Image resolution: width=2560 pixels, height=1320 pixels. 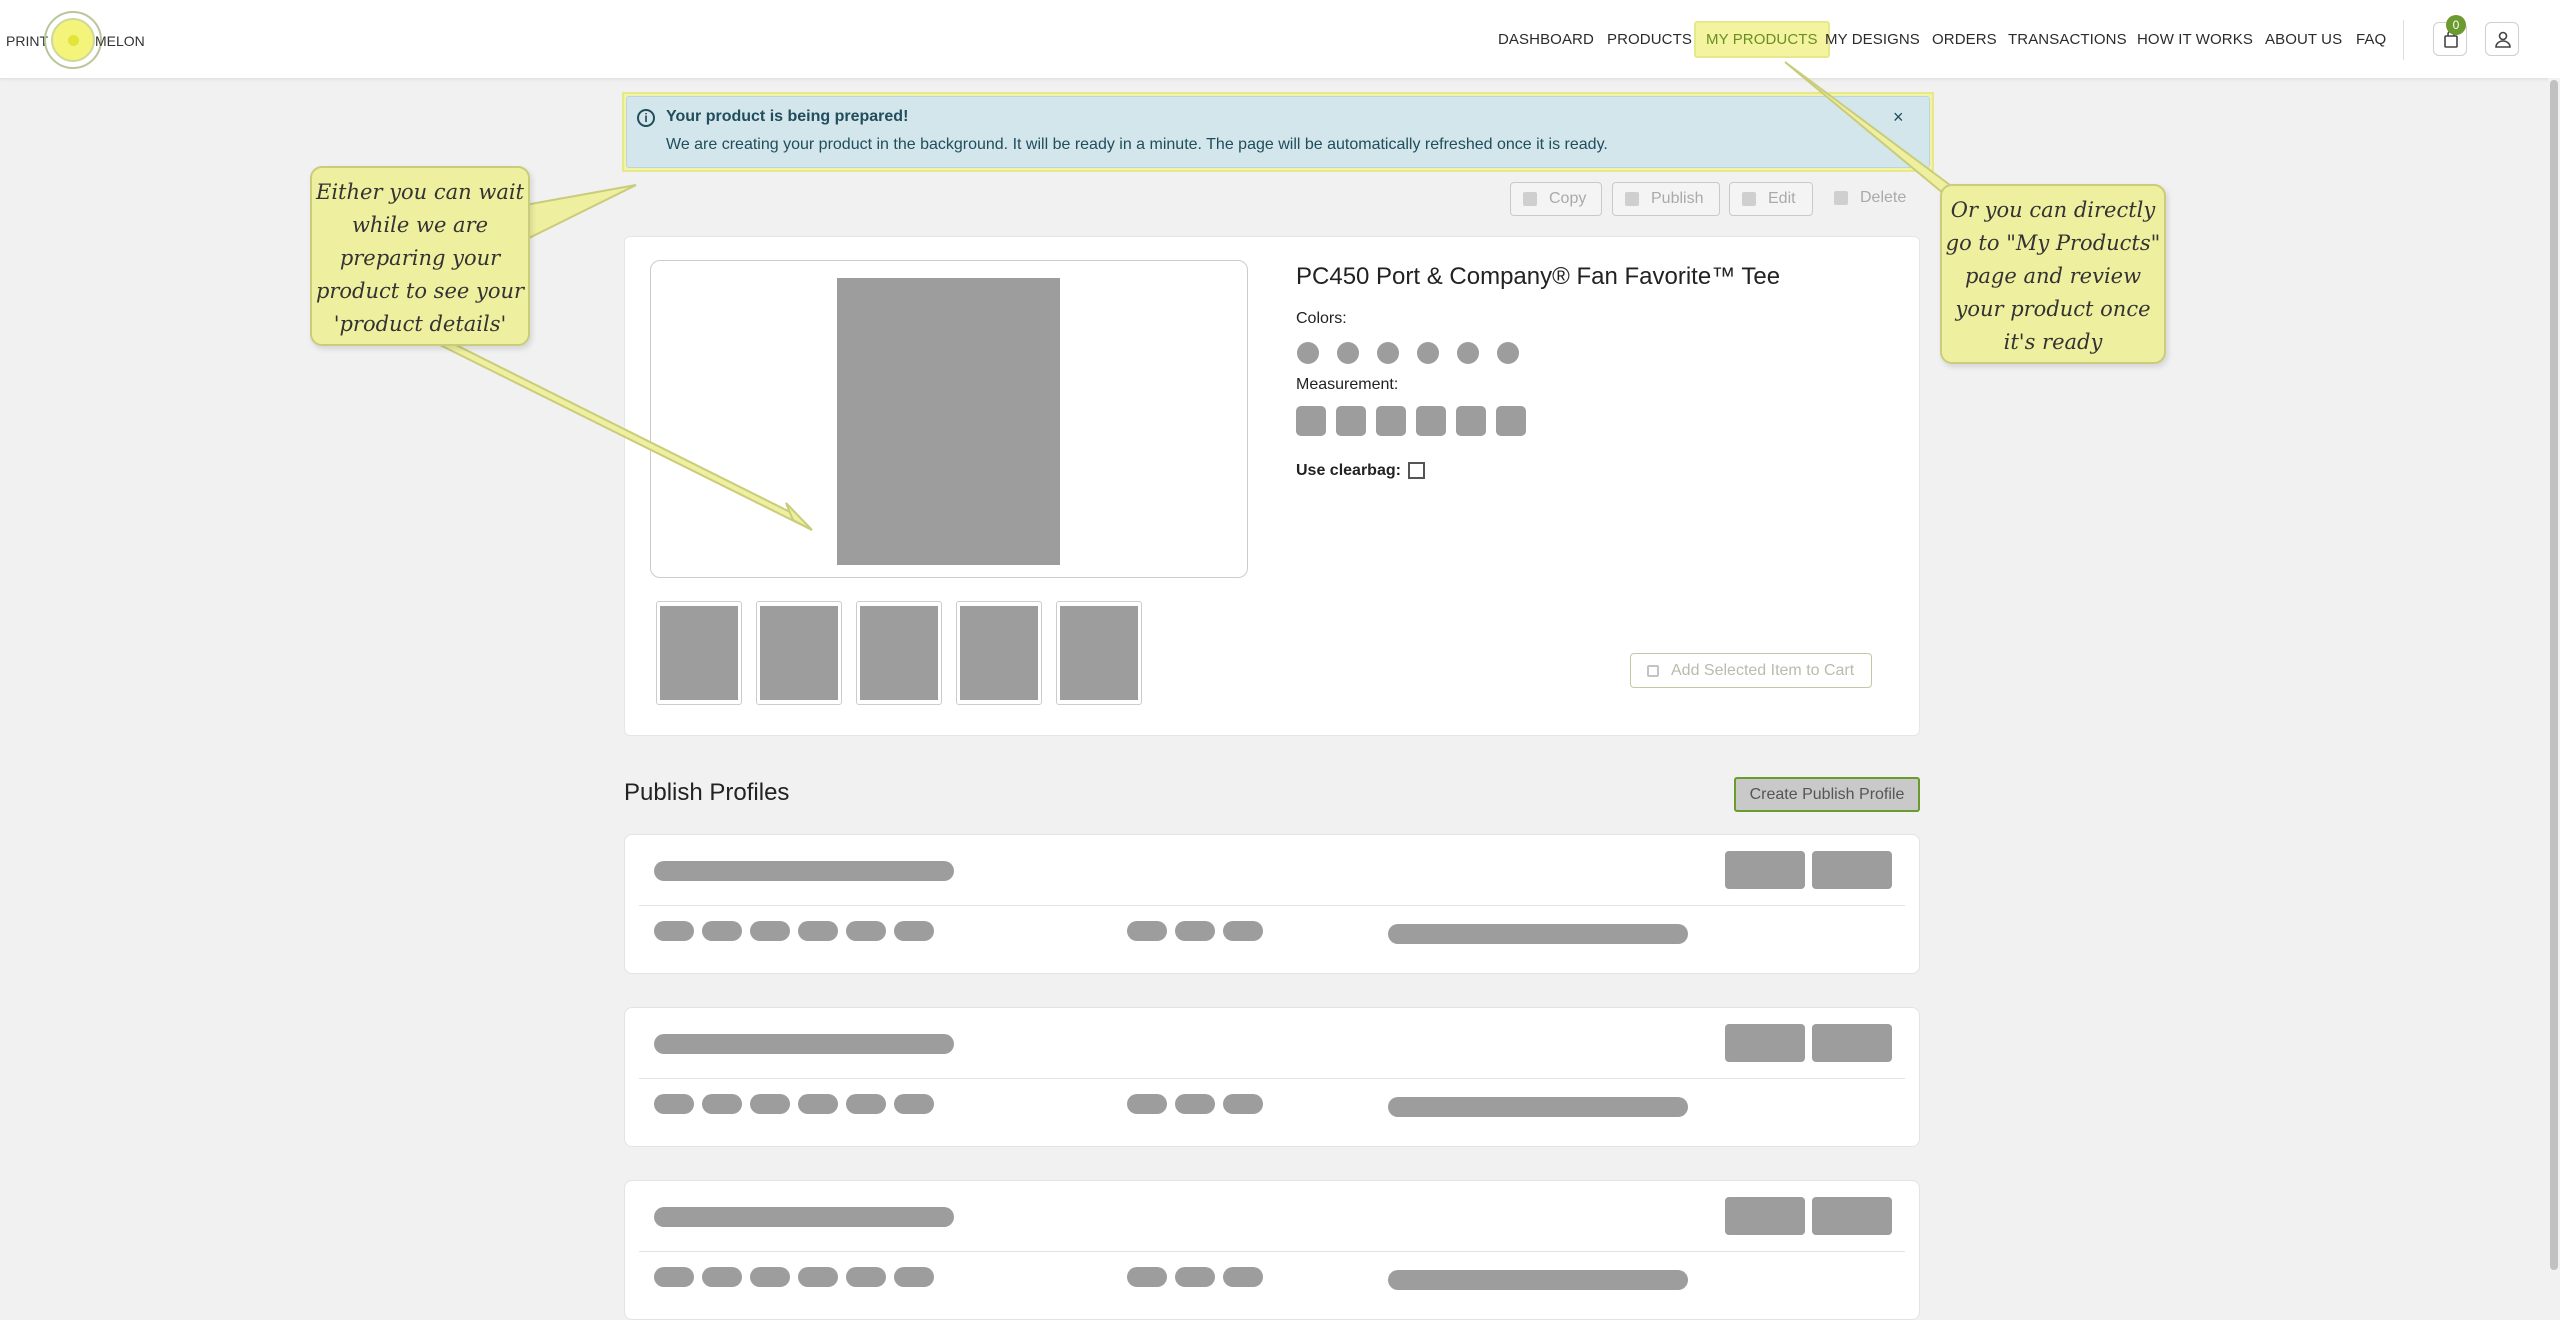 I want to click on callout-my-products-line: page and review, so click(x=2053, y=276).